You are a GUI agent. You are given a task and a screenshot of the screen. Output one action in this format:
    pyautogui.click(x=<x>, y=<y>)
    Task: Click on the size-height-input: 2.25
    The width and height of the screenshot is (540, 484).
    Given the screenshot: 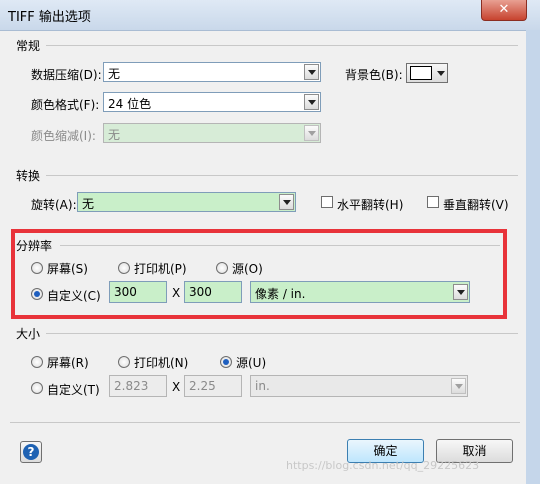 What is the action you would take?
    pyautogui.click(x=213, y=386)
    